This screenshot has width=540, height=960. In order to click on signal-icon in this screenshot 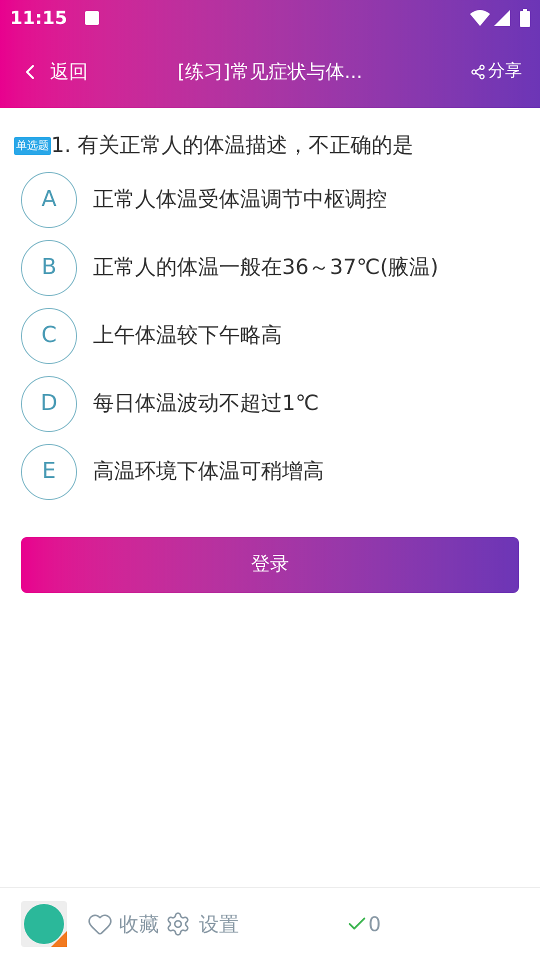, I will do `click(502, 18)`.